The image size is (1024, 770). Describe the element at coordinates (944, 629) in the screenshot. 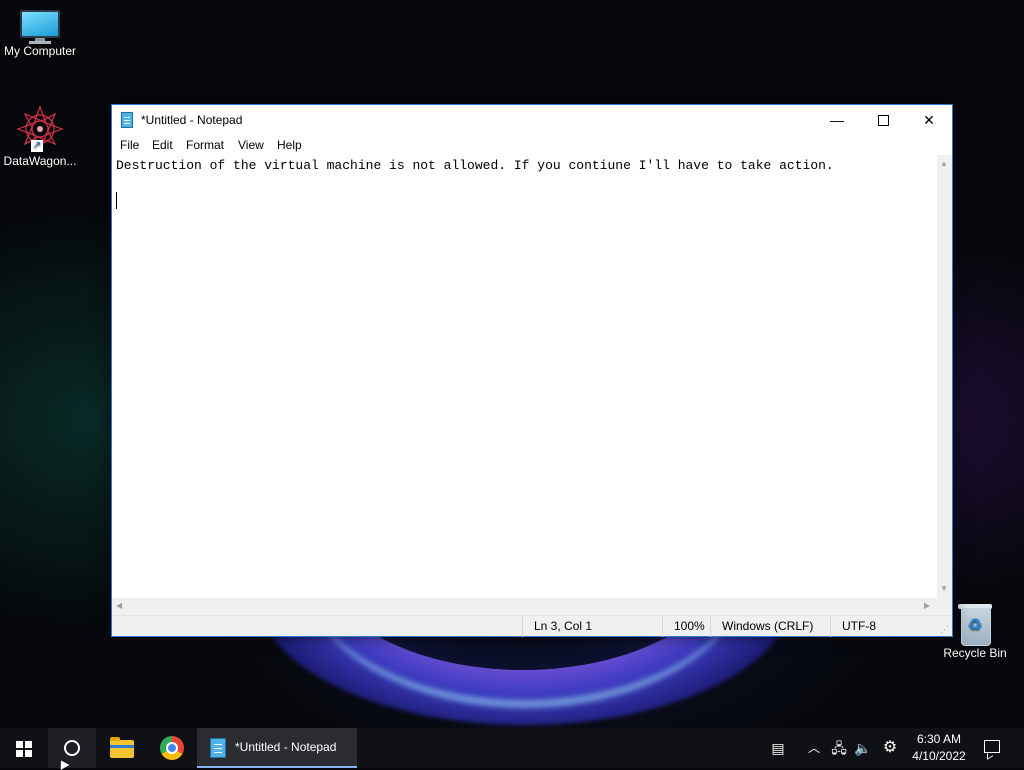

I see `resize-grip-icon: ⋰` at that location.